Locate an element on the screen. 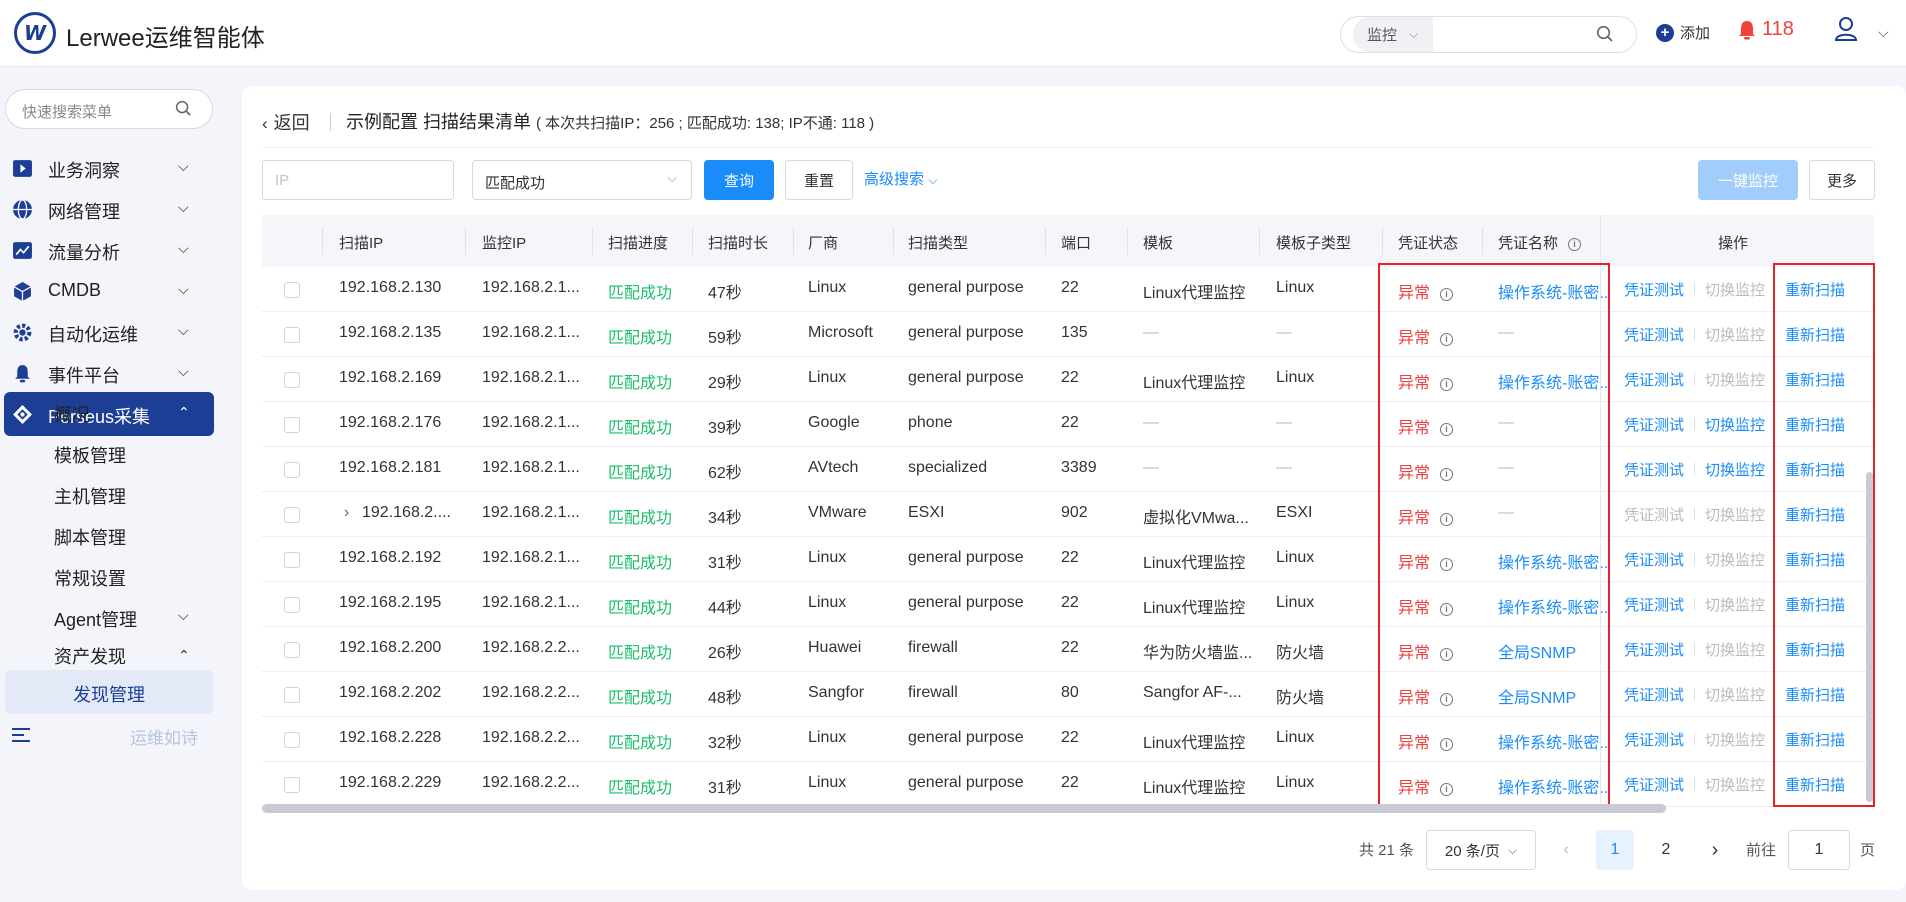 The image size is (1906, 902). submenu-template-management: 模板管理 is located at coordinates (90, 455).